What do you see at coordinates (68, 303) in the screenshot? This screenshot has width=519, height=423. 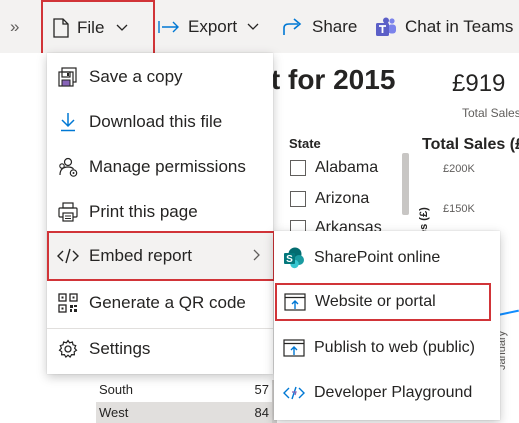 I see `qr-code-icon` at bounding box center [68, 303].